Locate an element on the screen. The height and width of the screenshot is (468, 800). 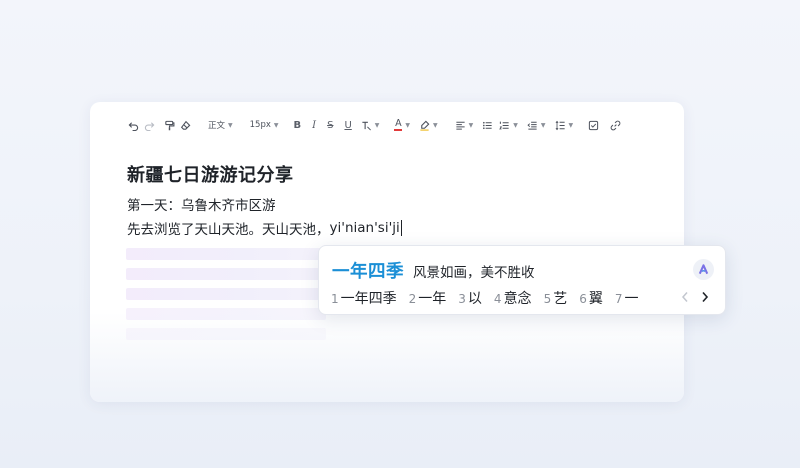
ime-candidate: 1 一年四季 is located at coordinates (364, 298).